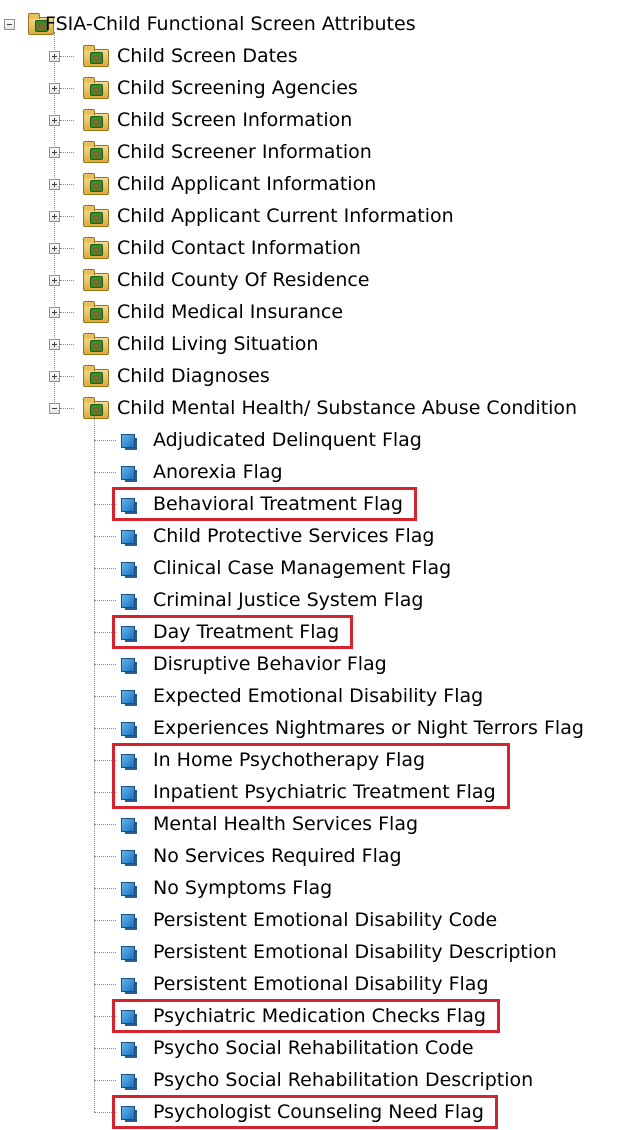 This screenshot has width=640, height=1130. I want to click on tree-node-label: Mental Health Services Flag, so click(286, 824).